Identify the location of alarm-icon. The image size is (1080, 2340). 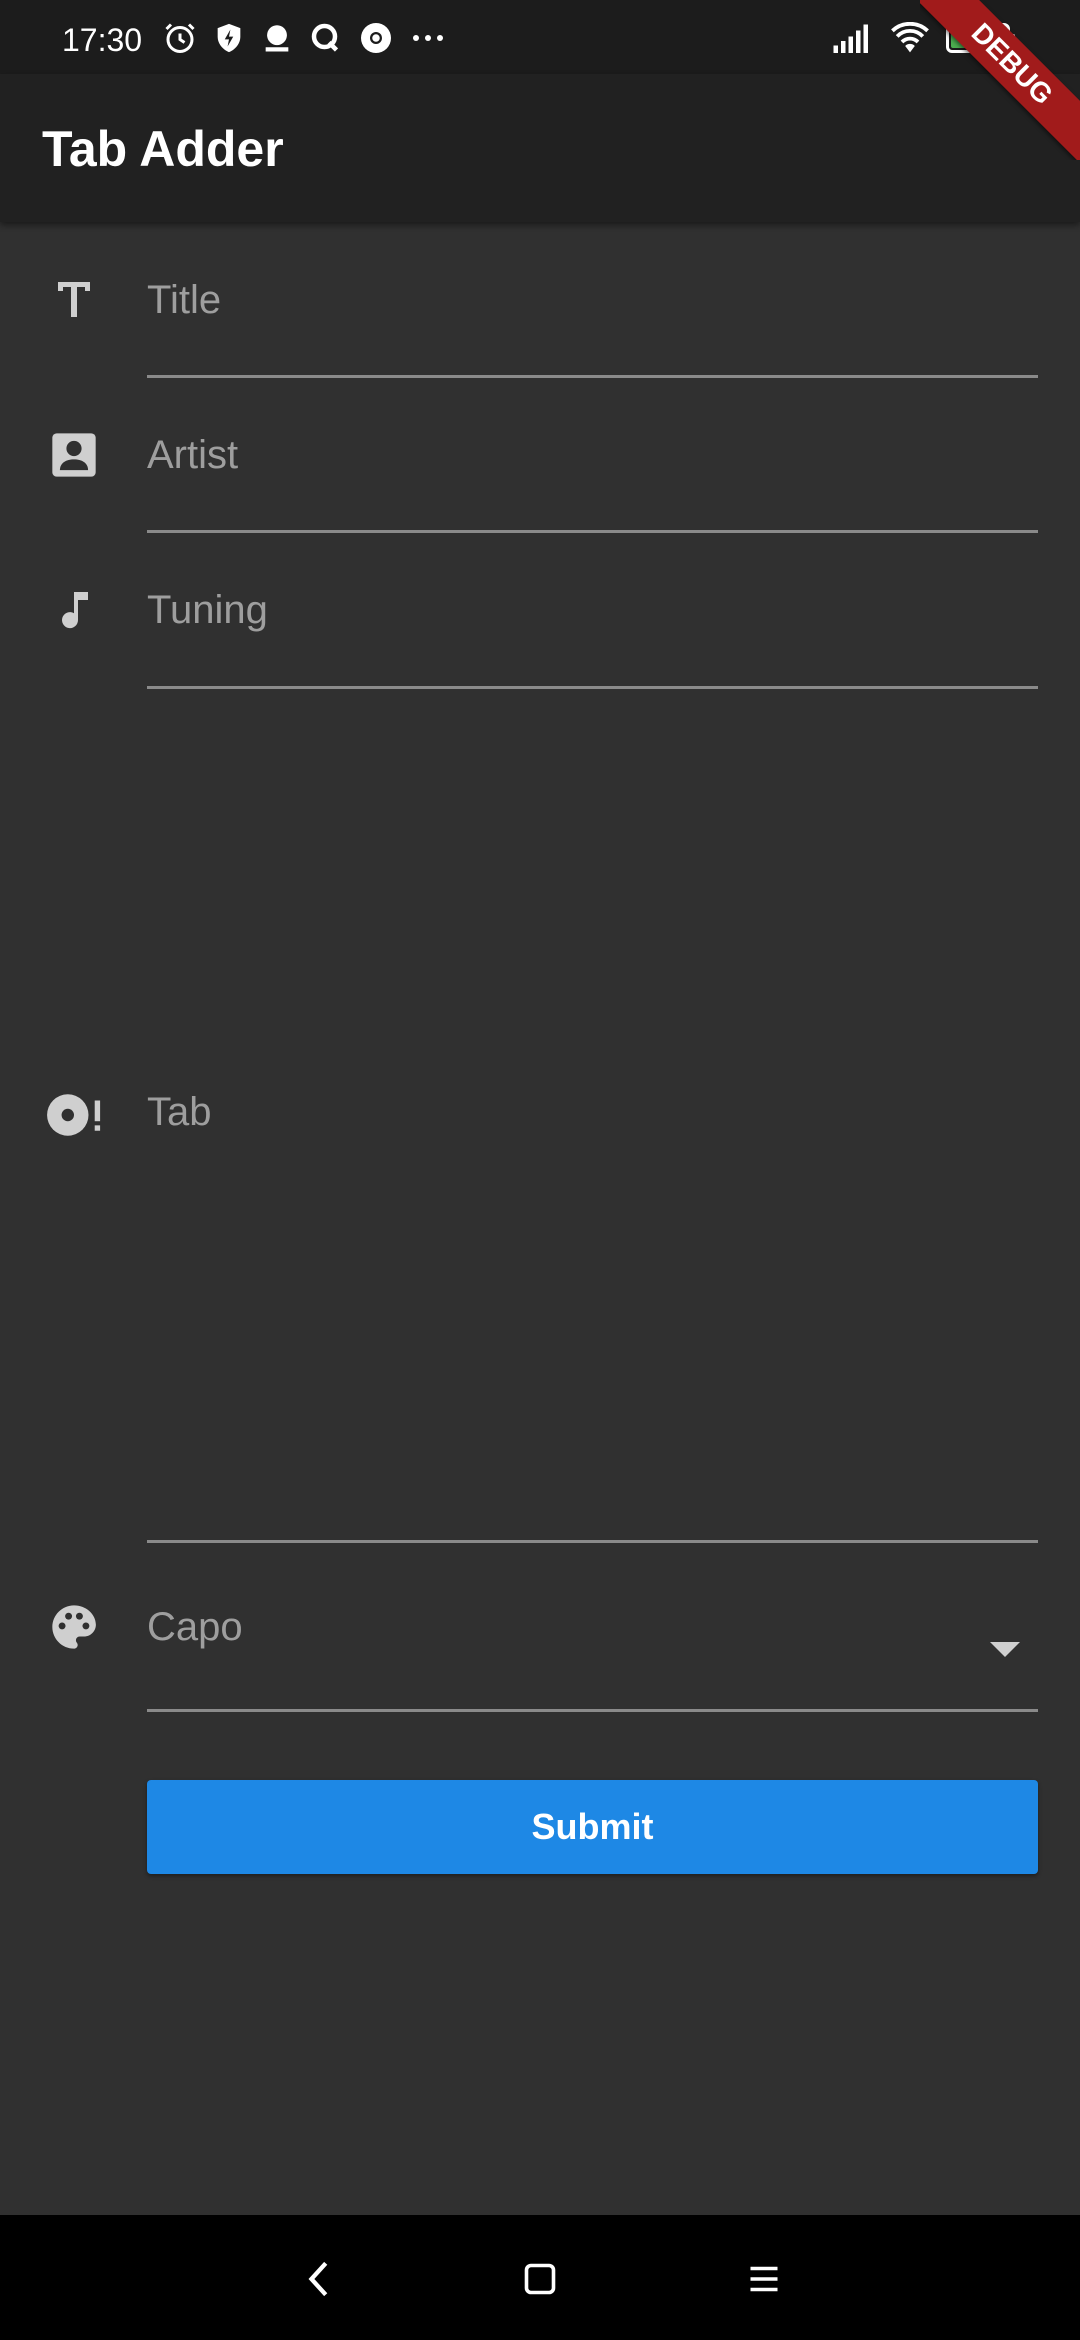
(180, 38).